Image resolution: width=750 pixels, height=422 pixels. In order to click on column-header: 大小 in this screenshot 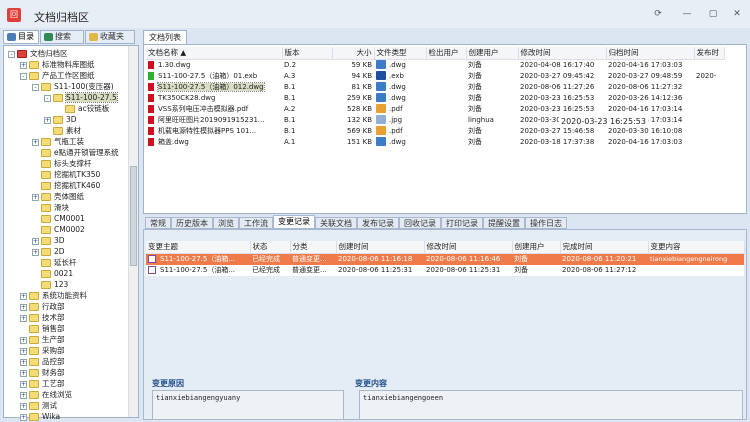, I will do `click(353, 53)`.